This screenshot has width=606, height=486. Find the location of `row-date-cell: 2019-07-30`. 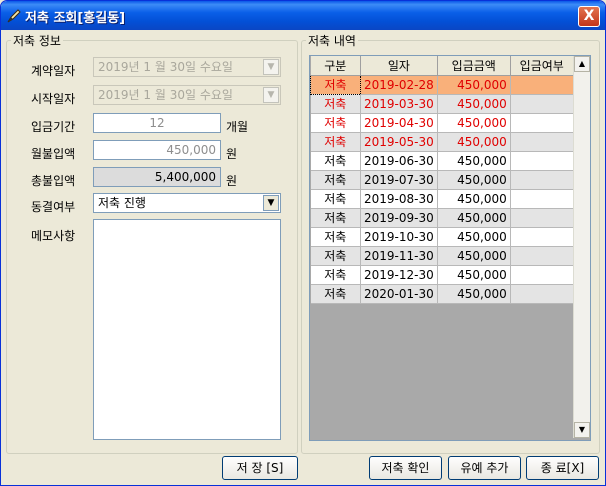

row-date-cell: 2019-07-30 is located at coordinates (399, 180).